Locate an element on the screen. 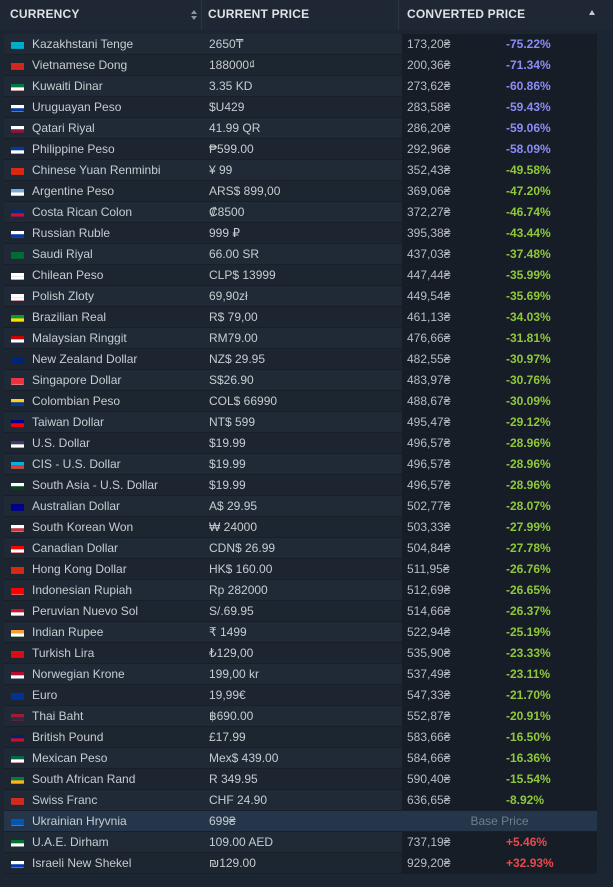 This screenshot has width=613, height=887. flag-cn-icon is located at coordinates (17, 170).